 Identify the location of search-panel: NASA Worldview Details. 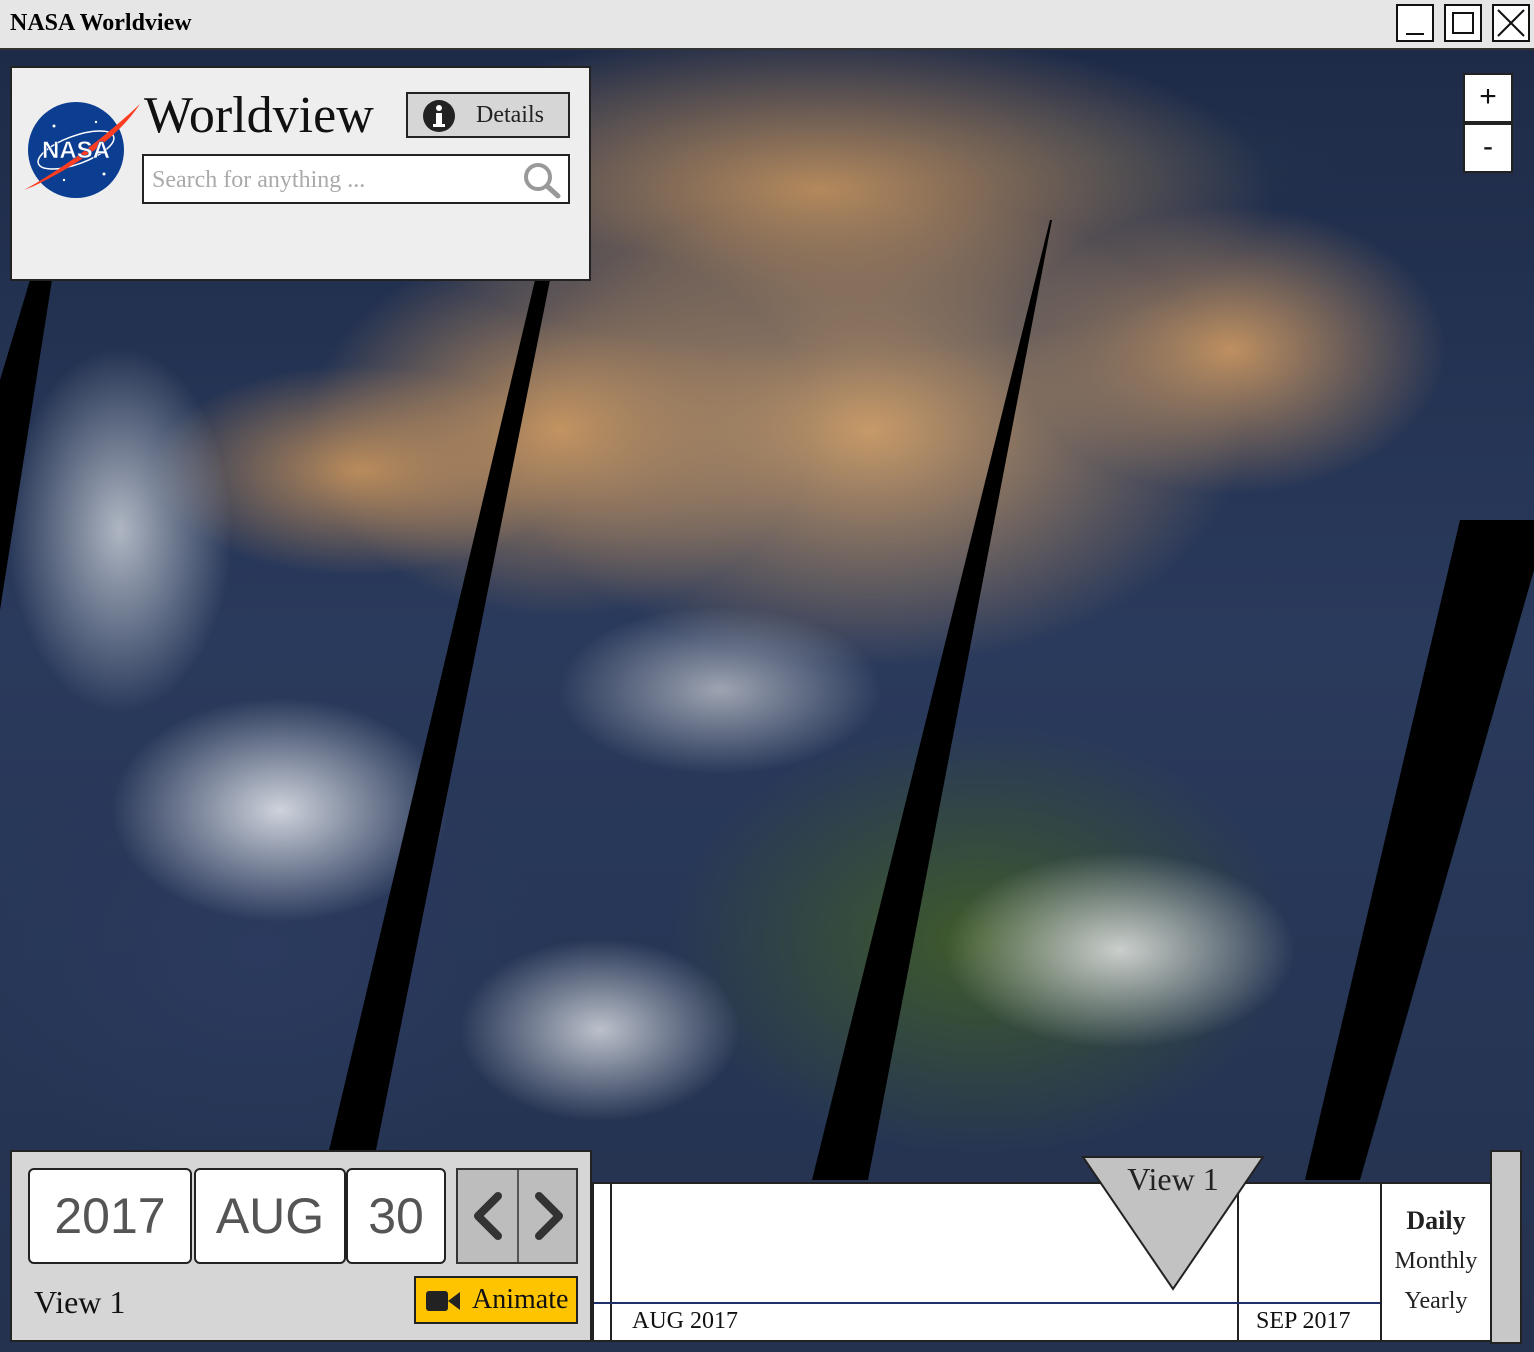
(300, 173).